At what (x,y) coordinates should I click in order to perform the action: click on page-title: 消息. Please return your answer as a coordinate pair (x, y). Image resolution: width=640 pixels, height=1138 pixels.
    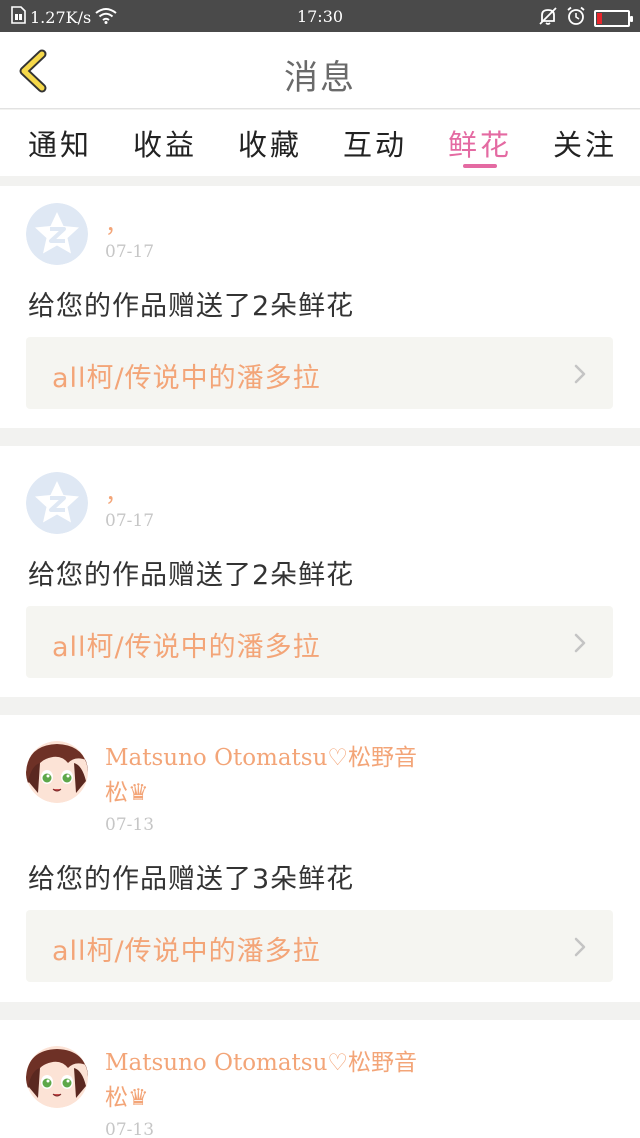
    Looking at the image, I should click on (320, 78).